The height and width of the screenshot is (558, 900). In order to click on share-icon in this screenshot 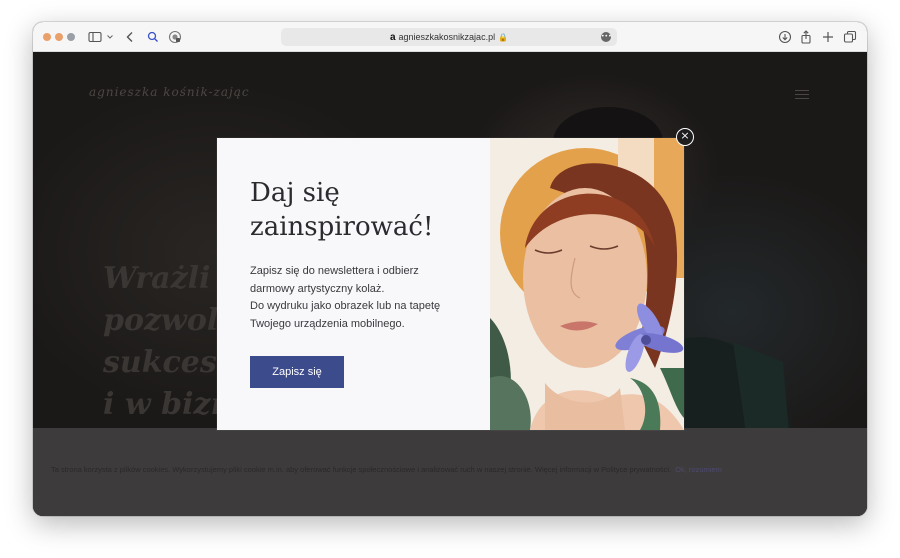, I will do `click(806, 37)`.